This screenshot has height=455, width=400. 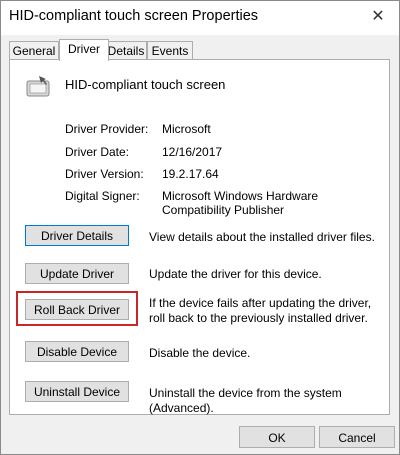 I want to click on close-icon: ✕, so click(x=378, y=17).